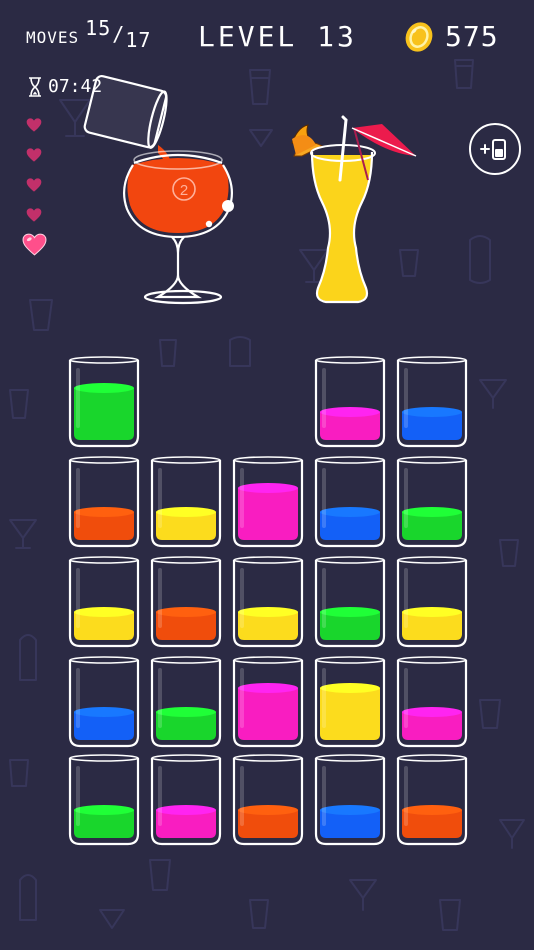 This screenshot has width=534, height=950. What do you see at coordinates (354, 209) in the screenshot?
I see `target-juice-glass` at bounding box center [354, 209].